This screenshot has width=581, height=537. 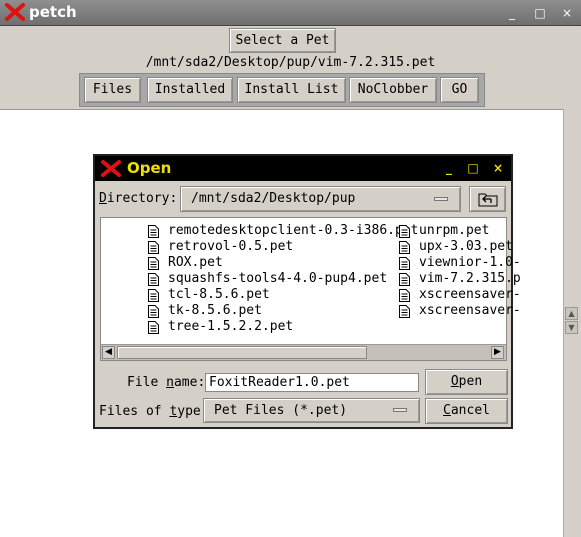 I want to click on file-name: squashfs-tools4-4.0-pup4.pet, so click(x=278, y=278).